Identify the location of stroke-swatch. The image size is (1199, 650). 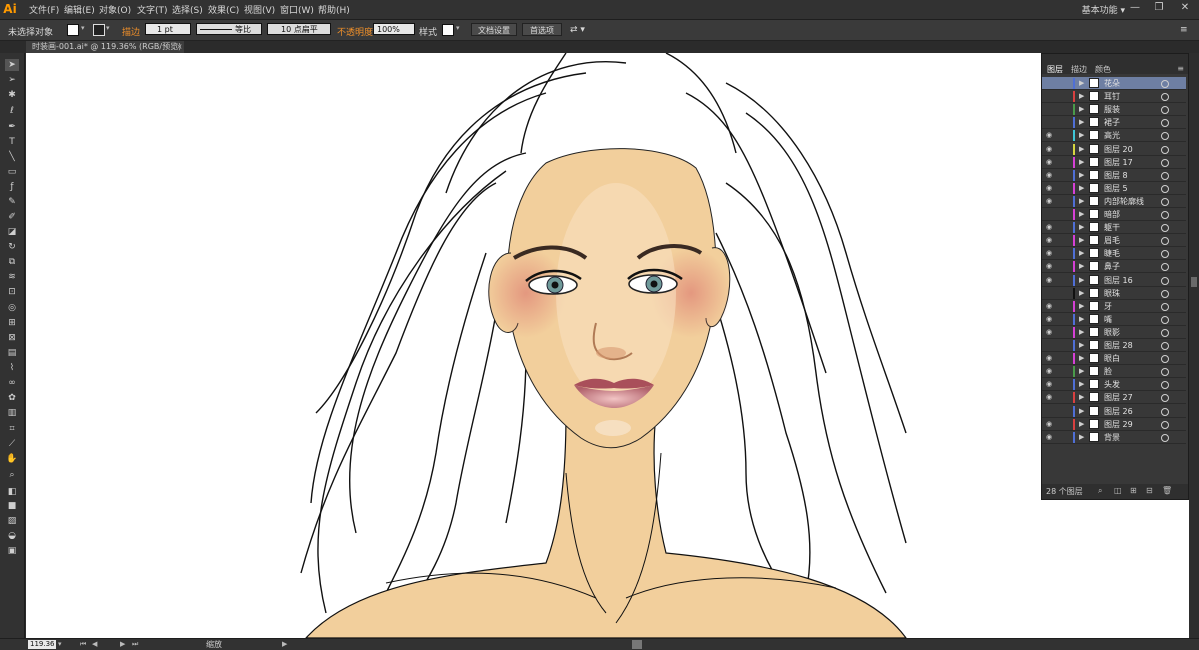
(99, 30).